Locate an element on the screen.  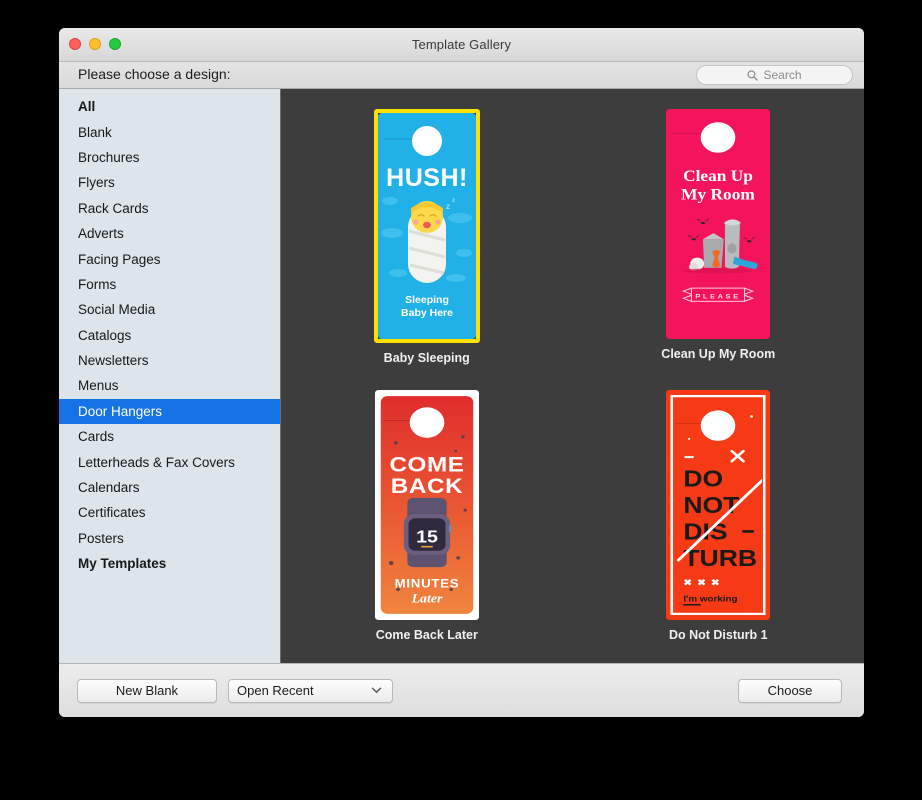
search-placeholder: Search is located at coordinates (782, 75).